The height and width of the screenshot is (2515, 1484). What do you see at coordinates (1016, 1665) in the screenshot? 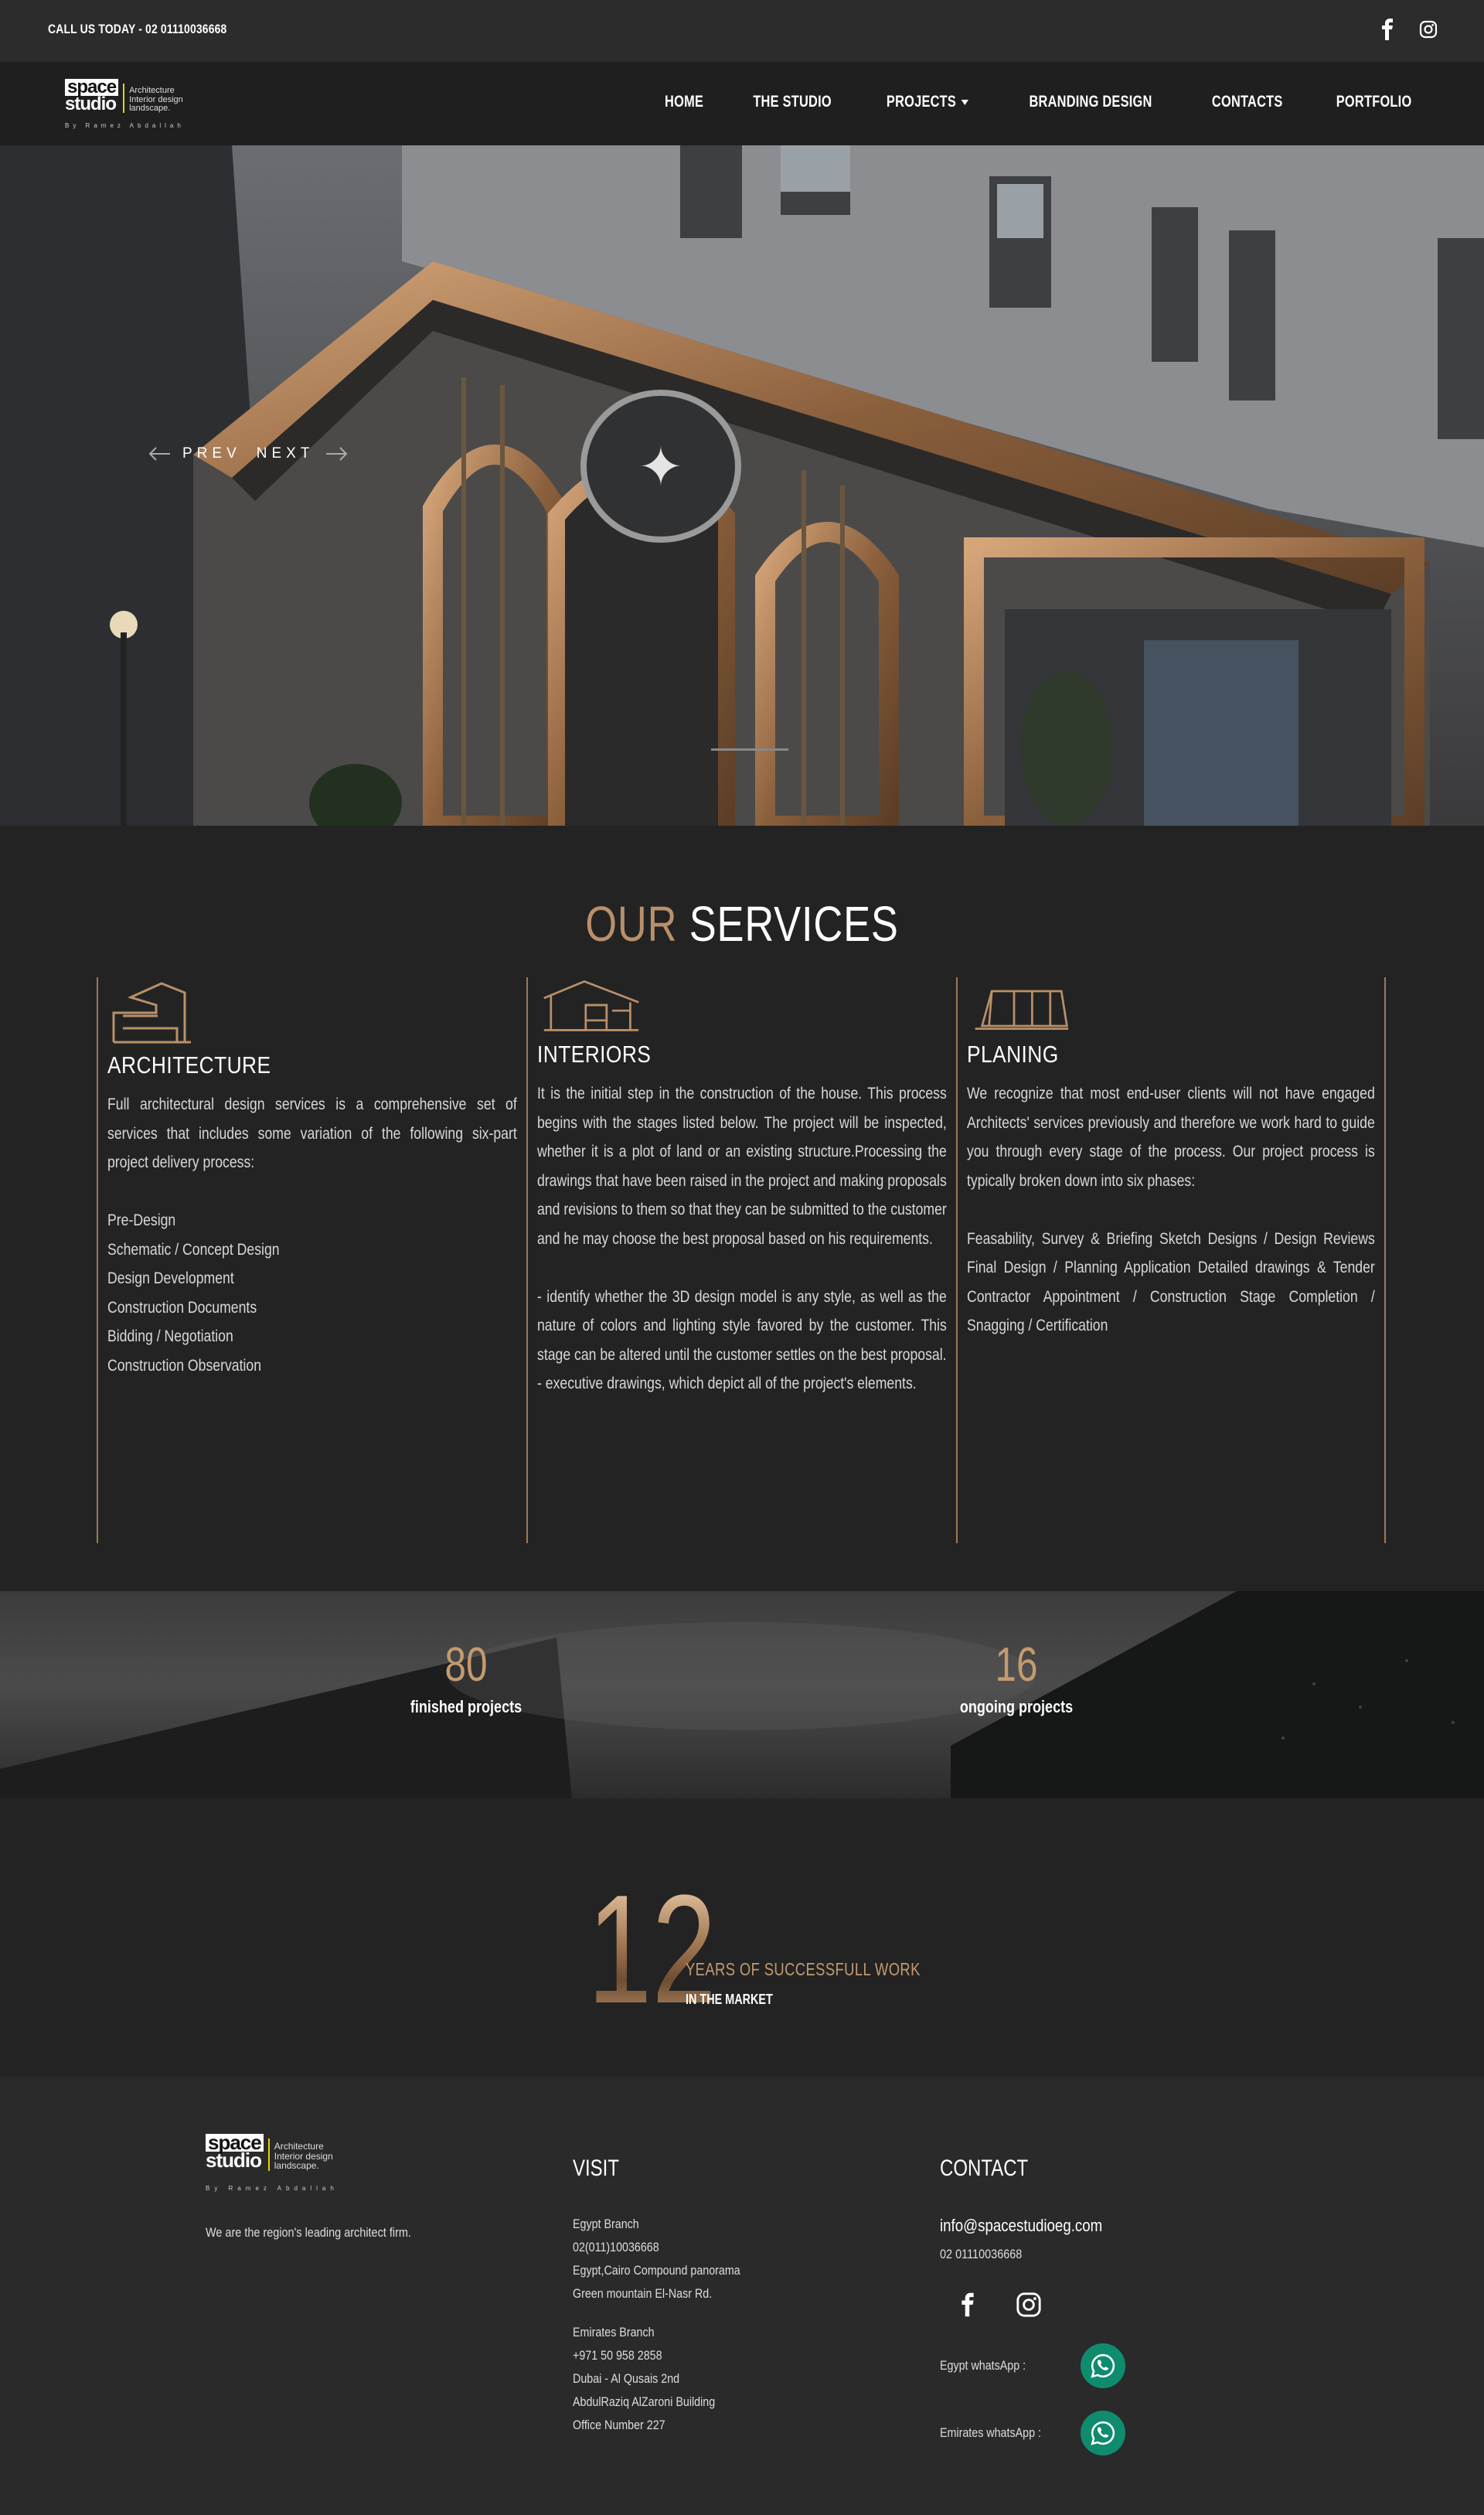
I see `stat-value: 16` at bounding box center [1016, 1665].